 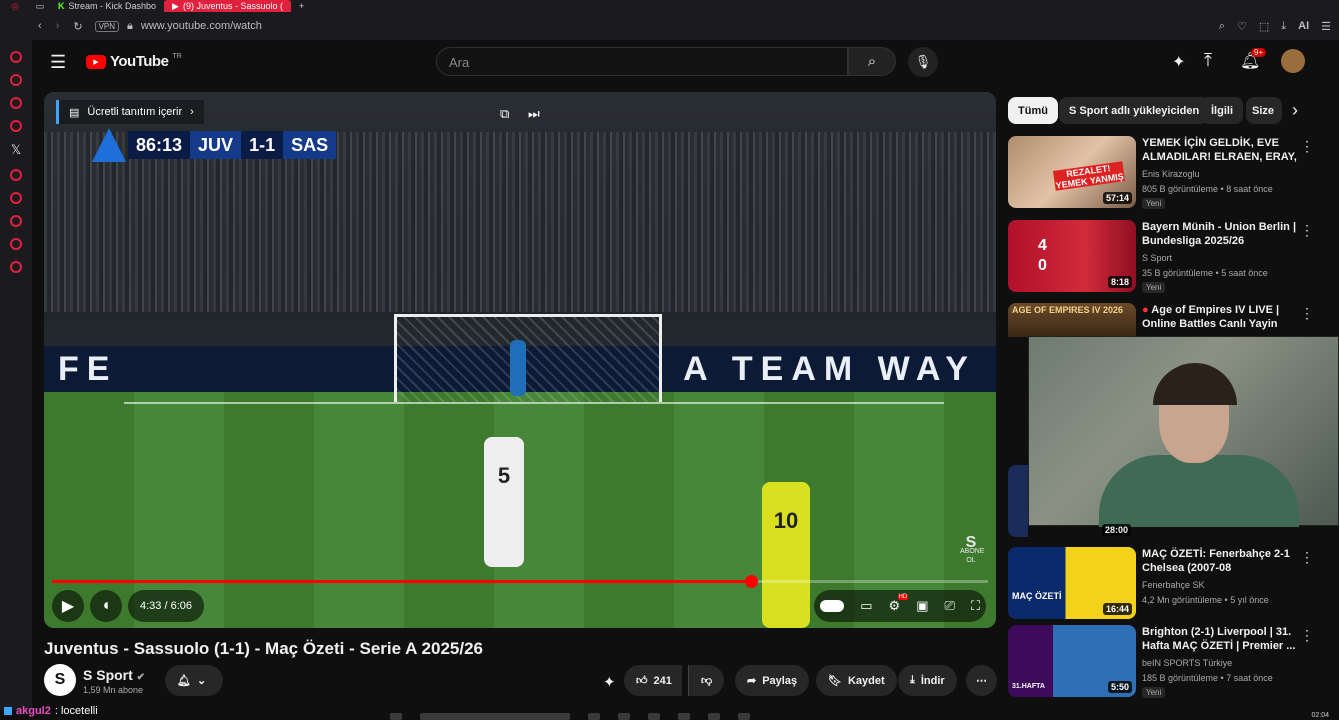 I want to click on video-thumbnail: 4 0 8:18, so click(x=1072, y=256).